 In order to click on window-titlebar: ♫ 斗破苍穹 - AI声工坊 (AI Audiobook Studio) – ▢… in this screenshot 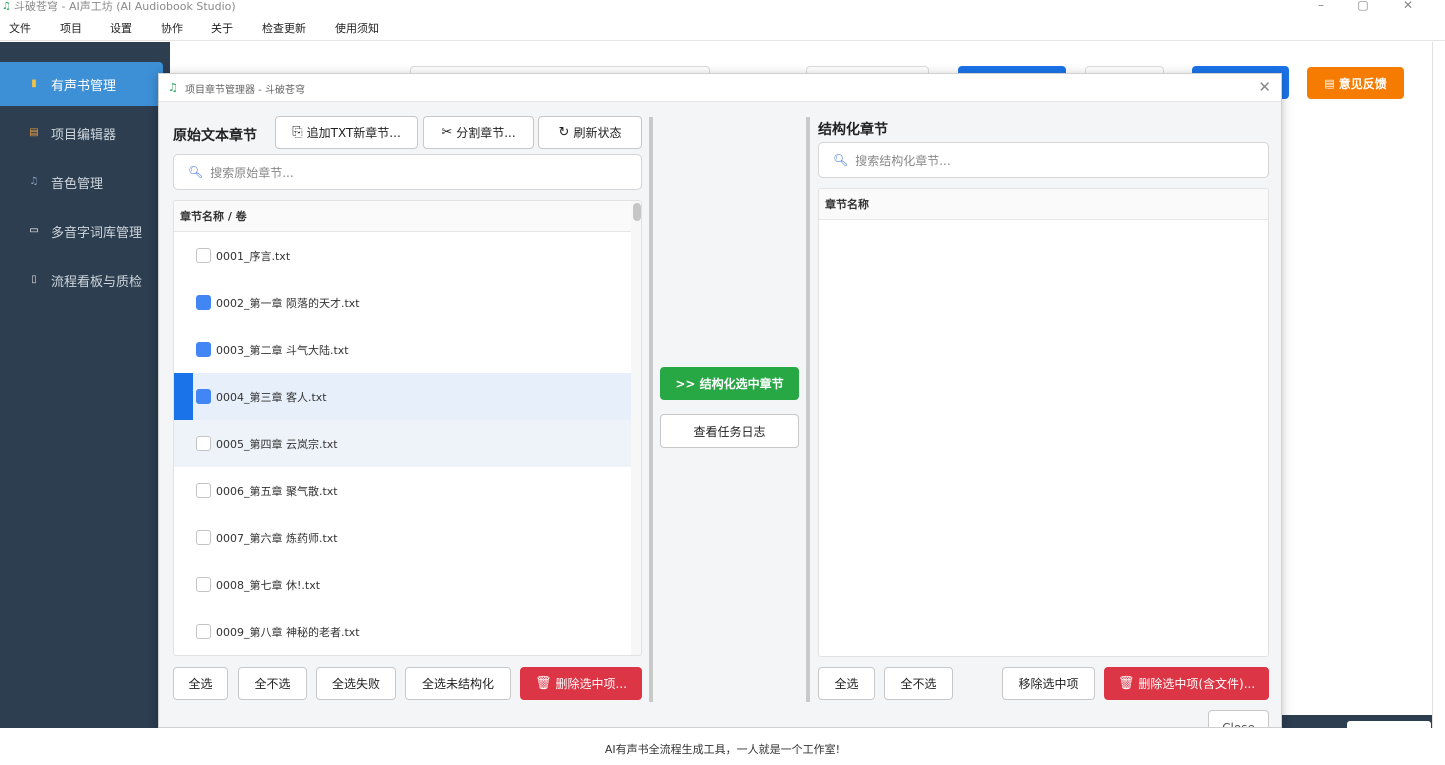, I will do `click(722, 7)`.